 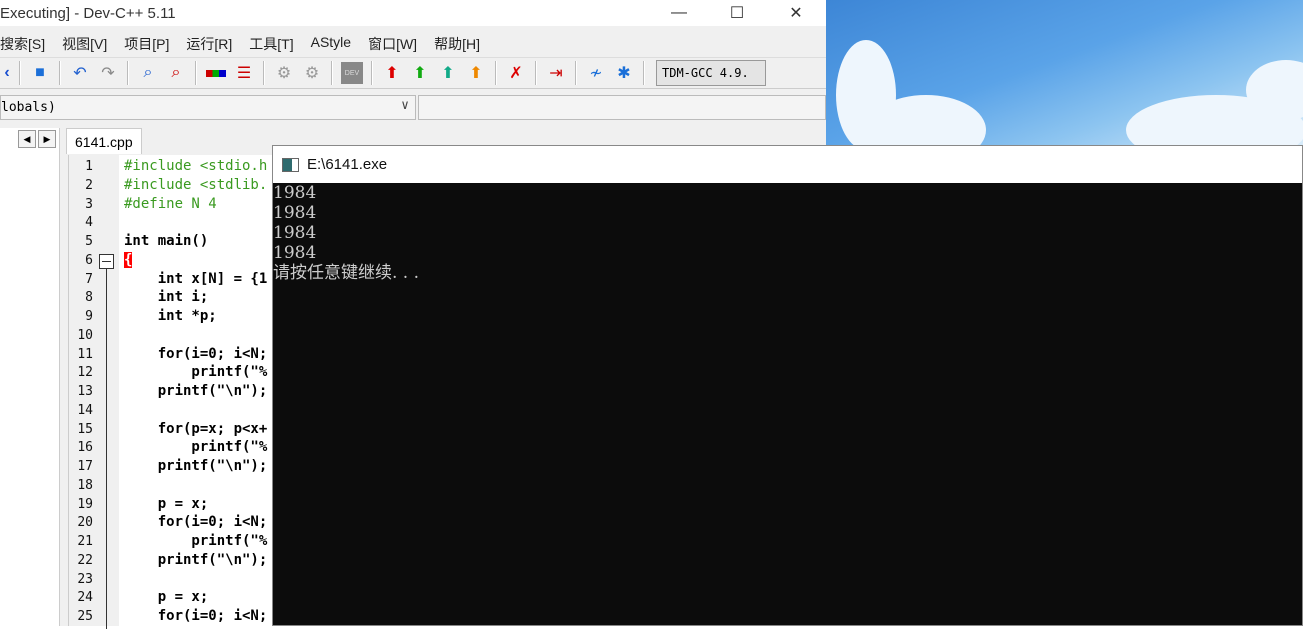 What do you see at coordinates (85, 560) in the screenshot?
I see `line-number: 22` at bounding box center [85, 560].